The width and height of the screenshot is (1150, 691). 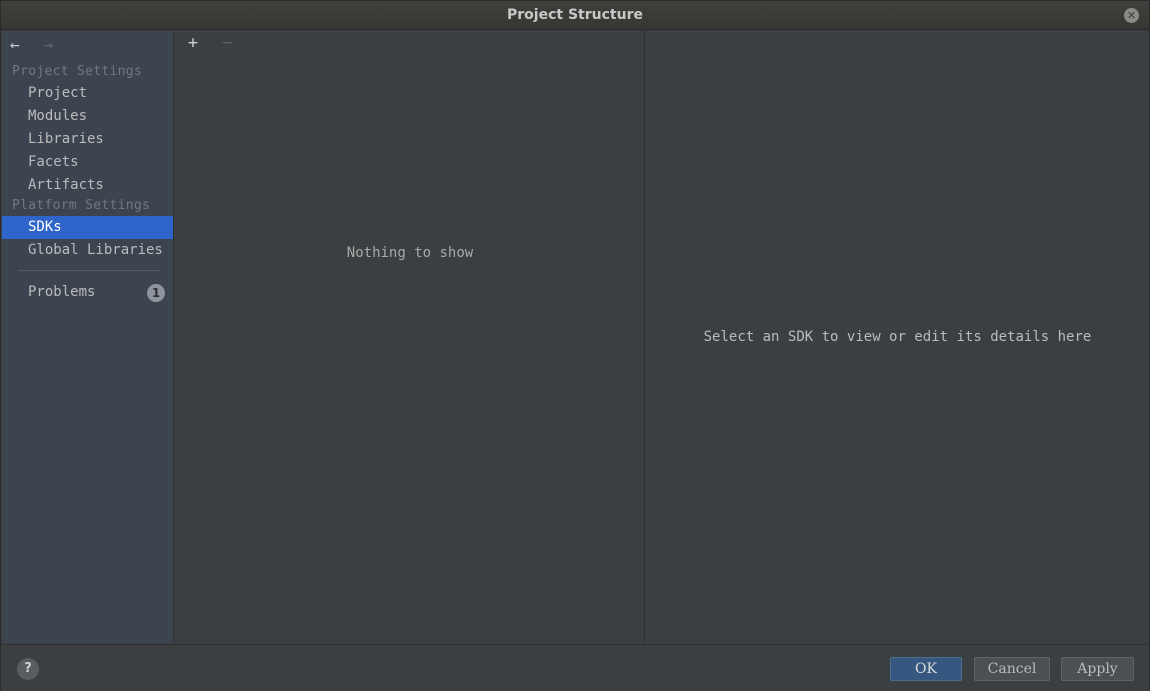 I want to click on sidebar-item-libraries: Libraries, so click(x=87, y=139).